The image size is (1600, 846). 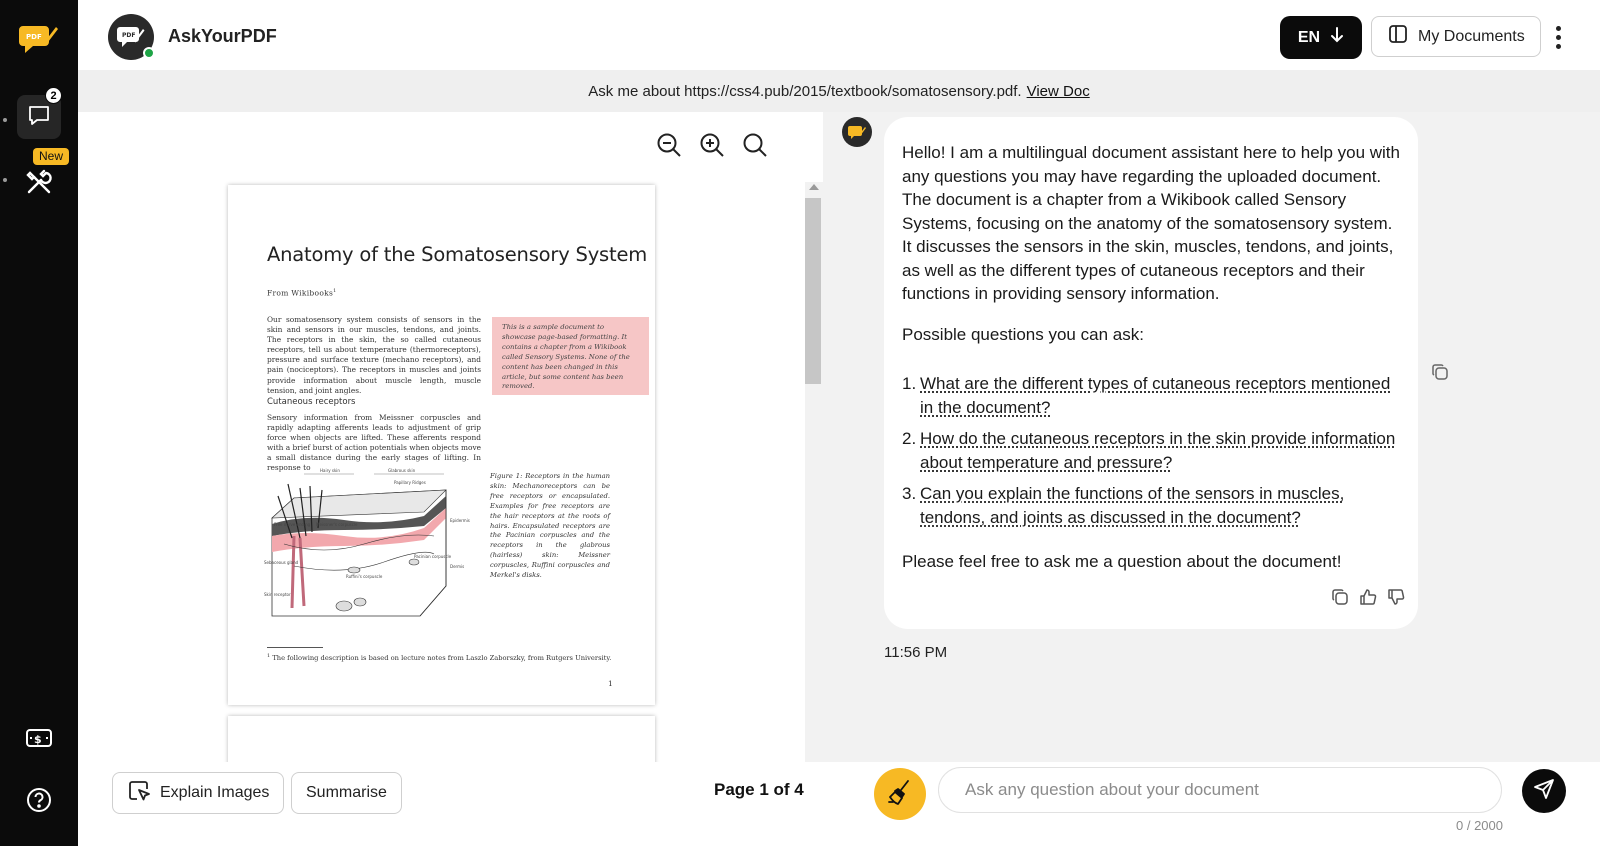 What do you see at coordinates (857, 132) in the screenshot?
I see `assistant-avatar` at bounding box center [857, 132].